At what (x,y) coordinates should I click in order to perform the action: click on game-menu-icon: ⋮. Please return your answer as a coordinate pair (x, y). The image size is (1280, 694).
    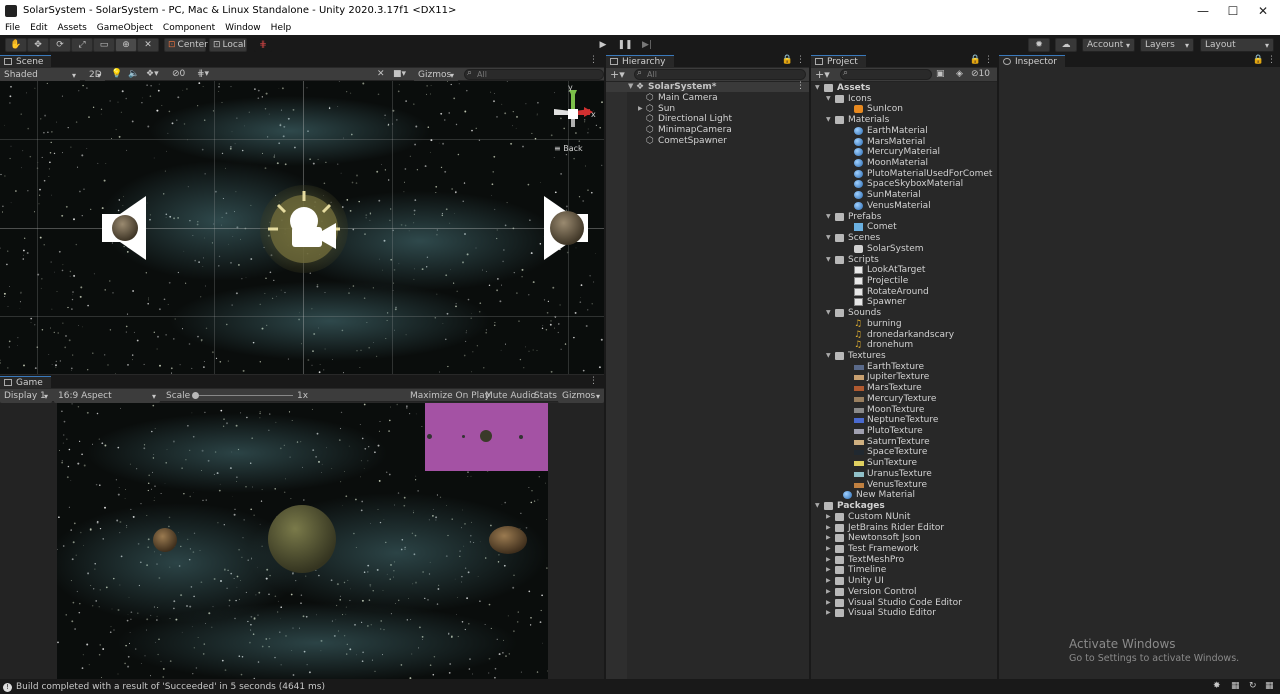
    Looking at the image, I should click on (593, 381).